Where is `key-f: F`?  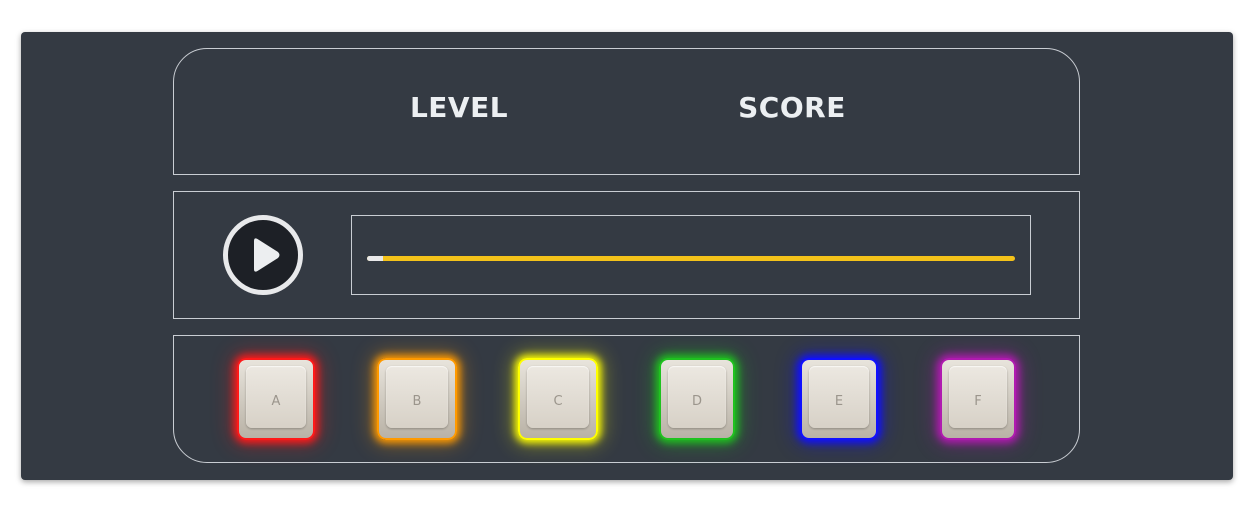 key-f: F is located at coordinates (978, 399).